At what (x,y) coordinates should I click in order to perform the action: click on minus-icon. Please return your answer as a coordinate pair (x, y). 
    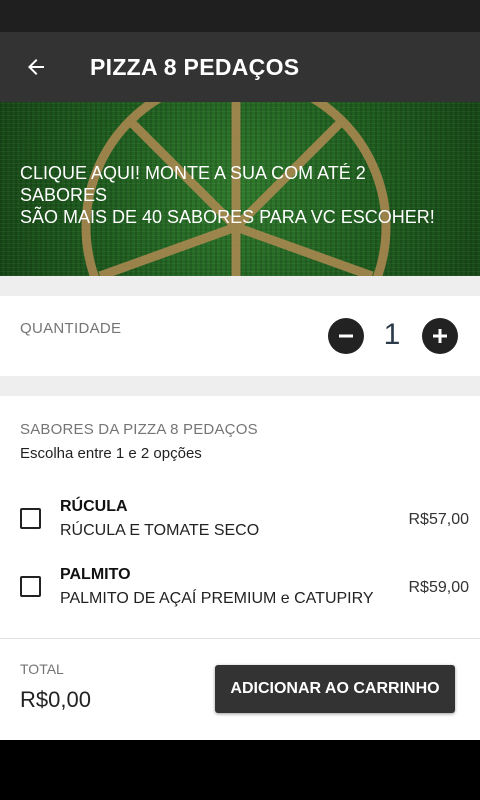
    Looking at the image, I should click on (346, 336).